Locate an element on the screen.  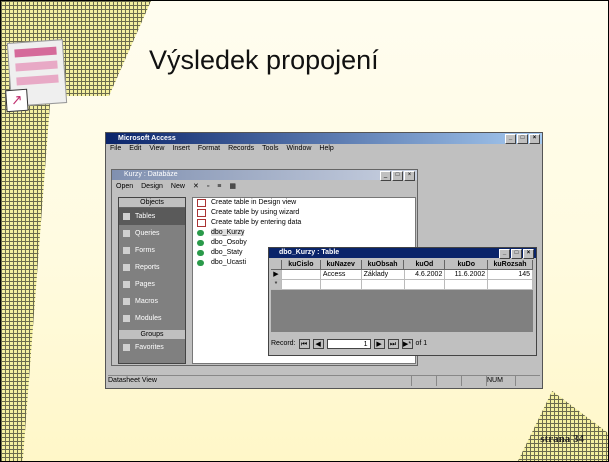
objects-header: Objects is located at coordinates (152, 203).